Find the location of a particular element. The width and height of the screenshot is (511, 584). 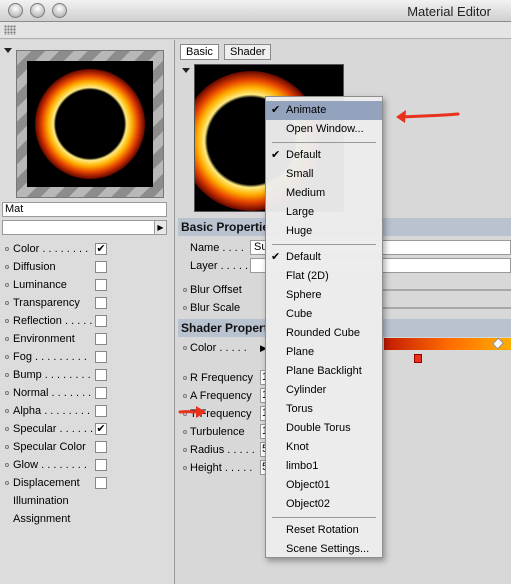

gradient-knot-marker-icon is located at coordinates (418, 358).